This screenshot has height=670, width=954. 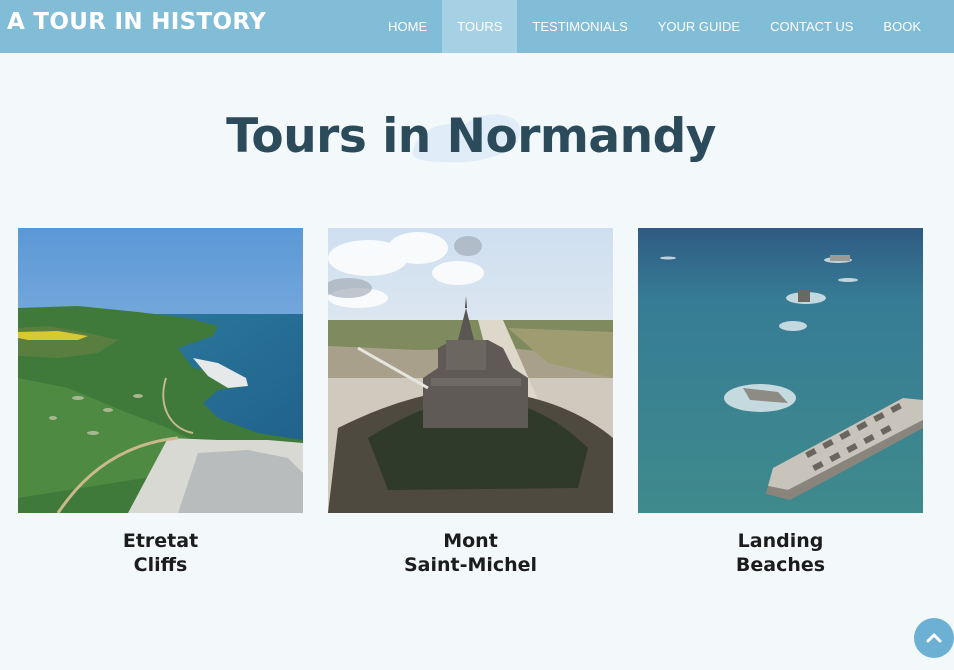 I want to click on tour-card-title: Etretat Cliffs, so click(x=160, y=553).